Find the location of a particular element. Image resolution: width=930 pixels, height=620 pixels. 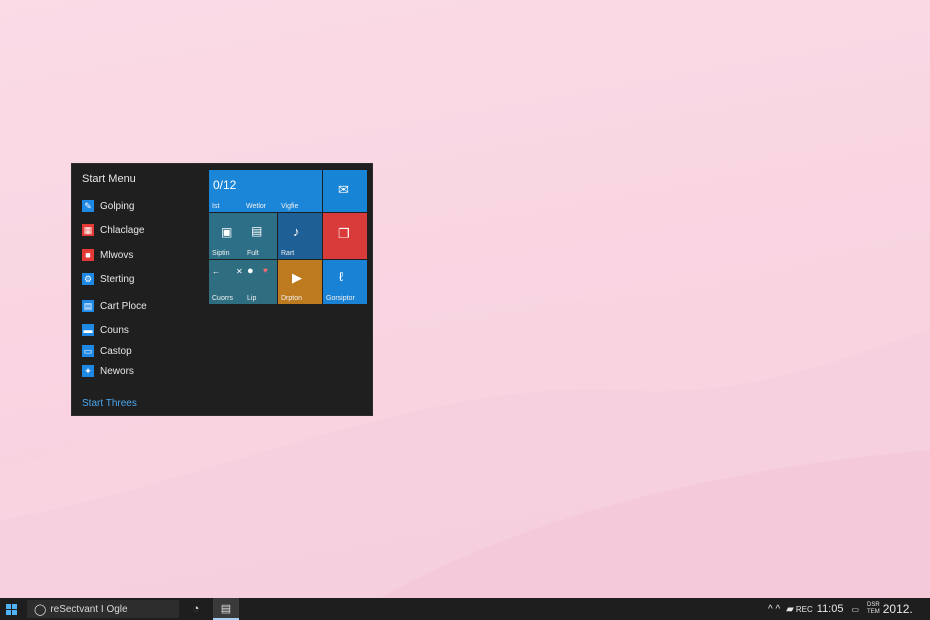

chat-icon: ▭ is located at coordinates (88, 351).